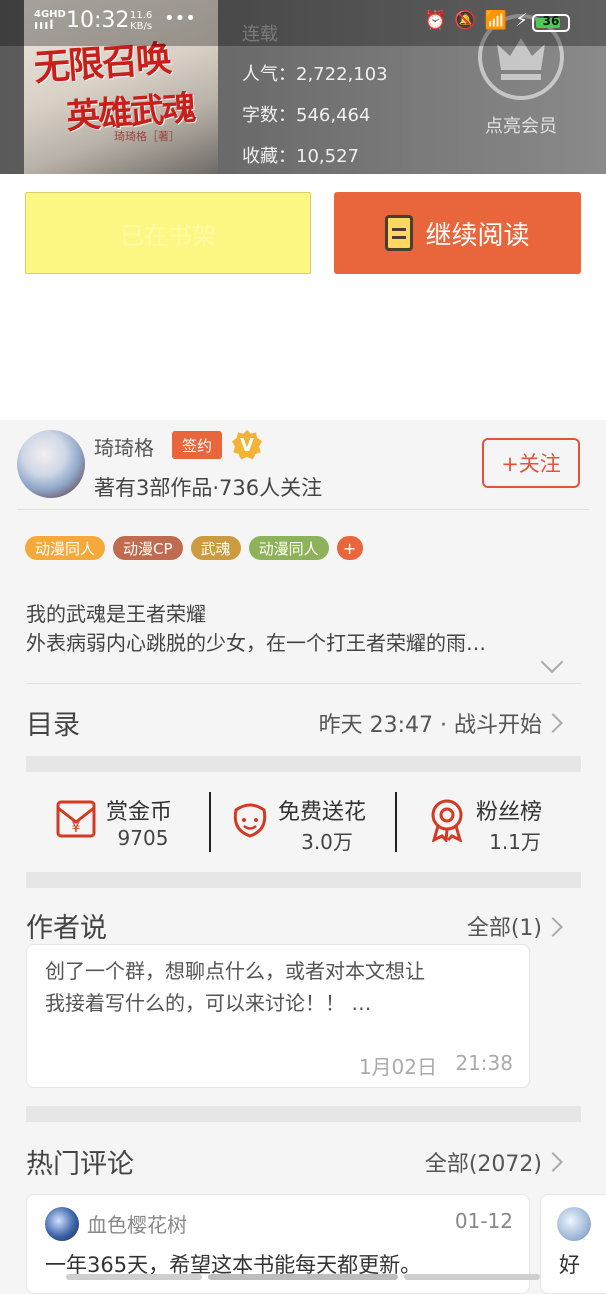 The height and width of the screenshot is (1294, 606). Describe the element at coordinates (327, 842) in the screenshot. I see `free-flowers-value: 3.0万` at that location.